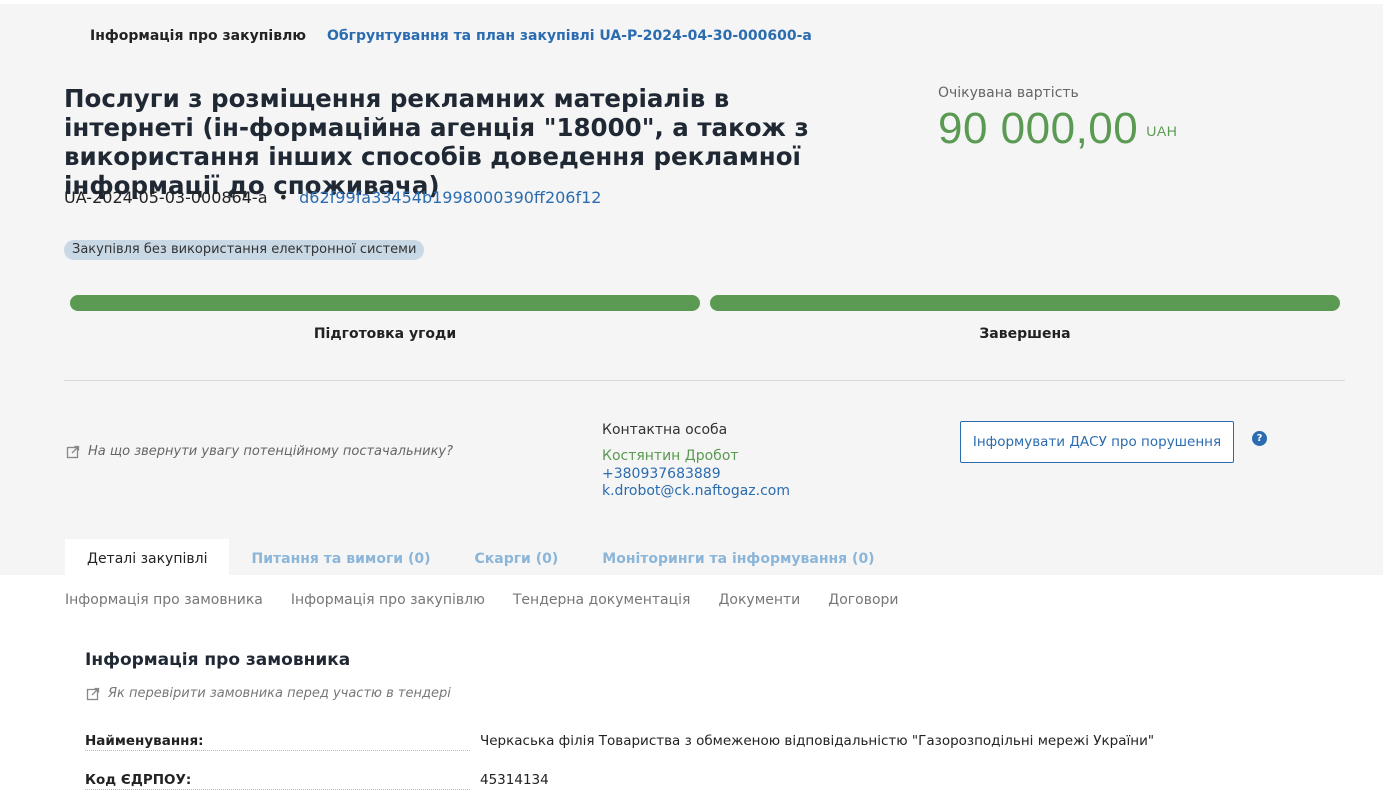 This screenshot has width=1385, height=803. Describe the element at coordinates (759, 600) in the screenshot. I see `subnav-documents: Документи` at that location.